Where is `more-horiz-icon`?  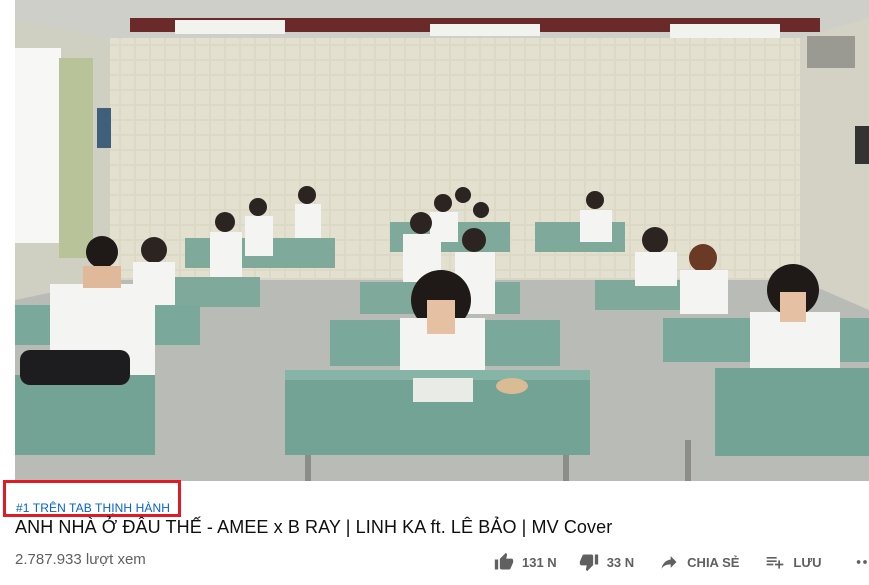
more-horiz-icon is located at coordinates (861, 562).